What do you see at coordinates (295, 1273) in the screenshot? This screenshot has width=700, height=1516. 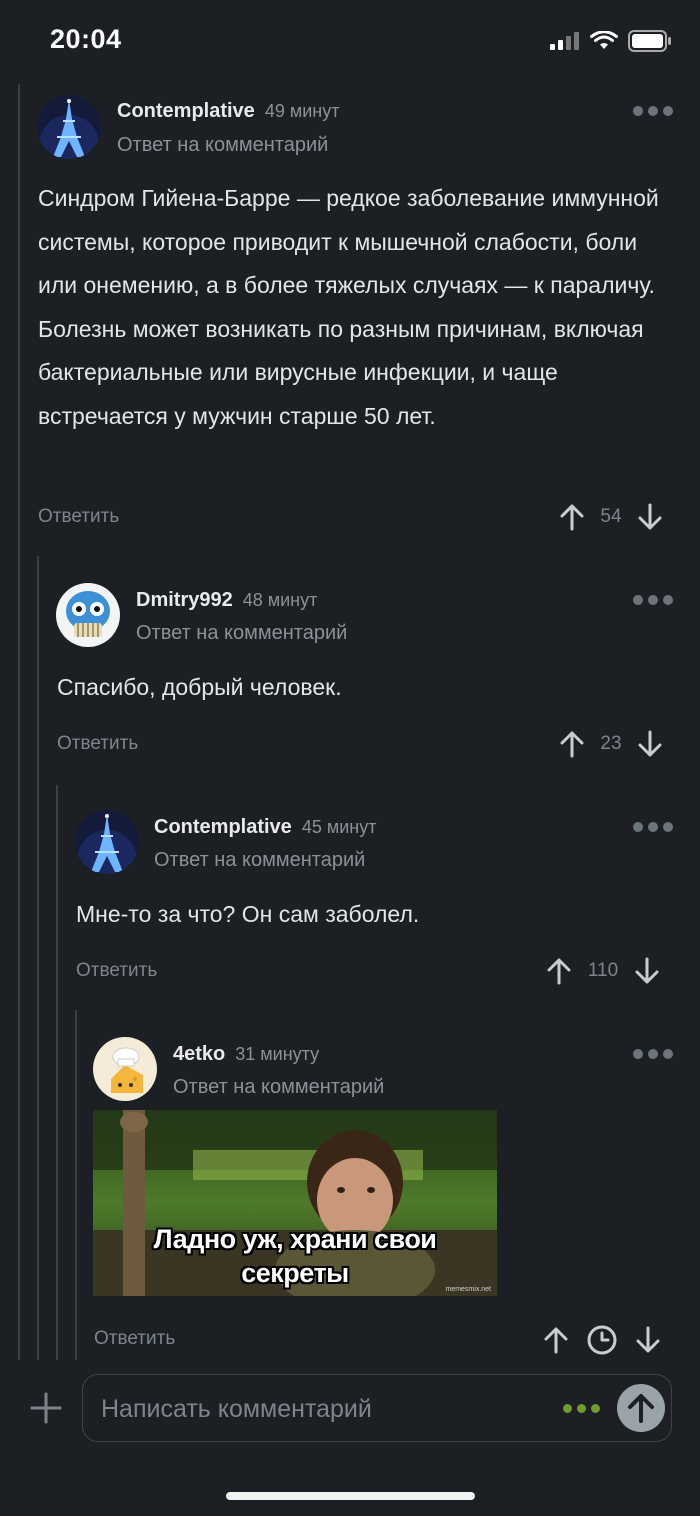 I see `meme-caption-line: секреты` at bounding box center [295, 1273].